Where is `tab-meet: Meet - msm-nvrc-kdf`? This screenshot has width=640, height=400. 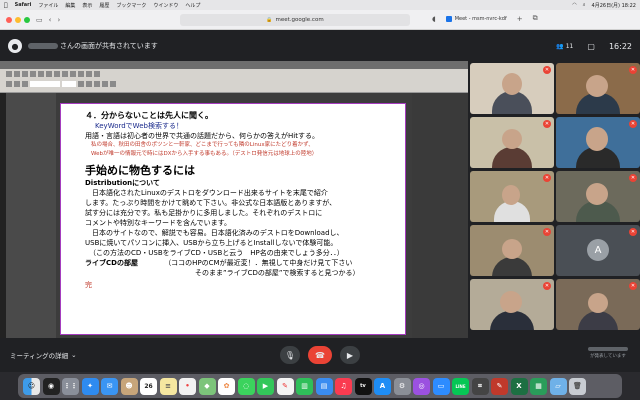
tab-meet: Meet - msm-nvrc-kdf is located at coordinates (476, 18).